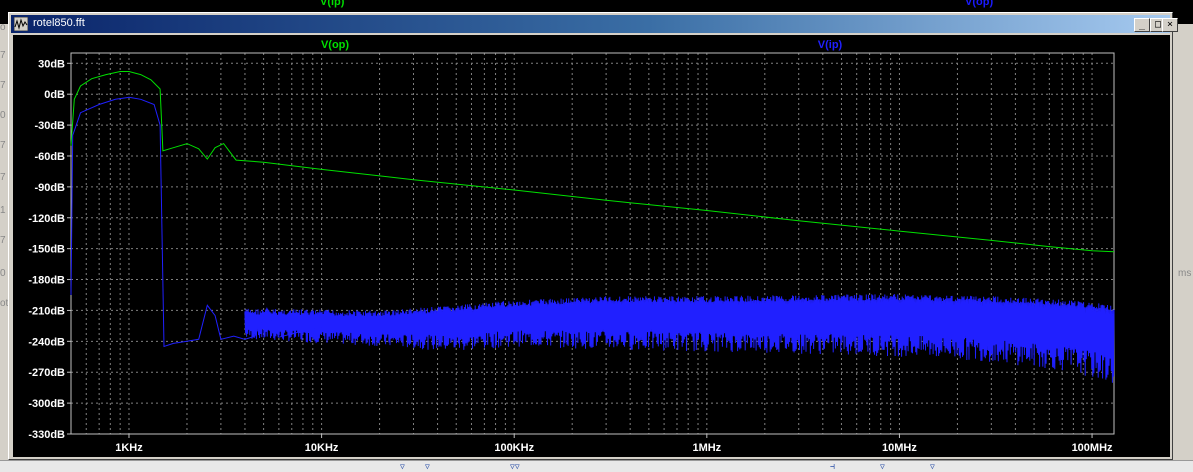 This screenshot has height=472, width=1193. Describe the element at coordinates (54, 95) in the screenshot. I see `y-tick-label: 0dB` at that location.